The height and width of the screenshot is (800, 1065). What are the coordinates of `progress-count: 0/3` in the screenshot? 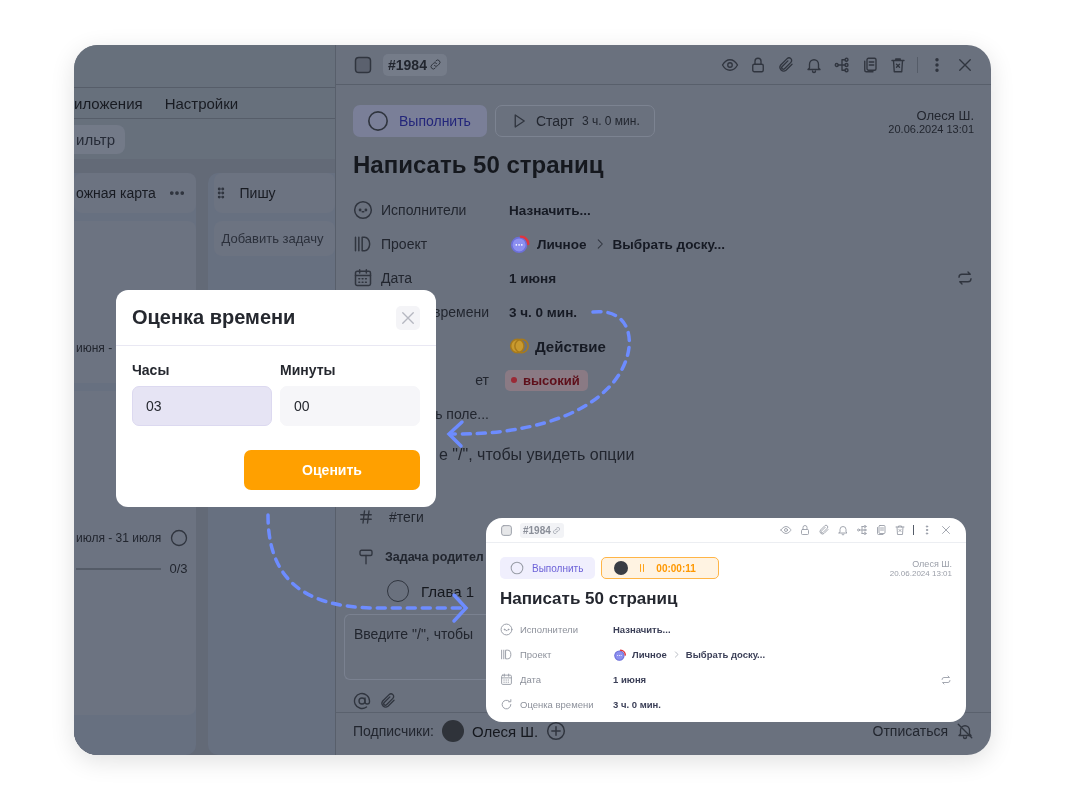 It's located at (178, 568).